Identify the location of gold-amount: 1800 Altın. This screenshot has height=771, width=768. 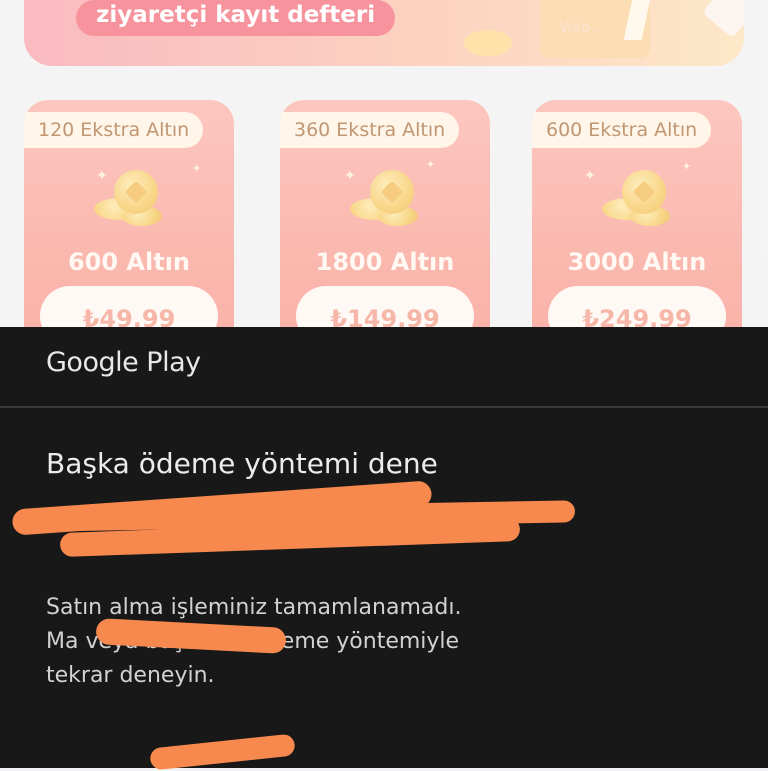
(385, 262).